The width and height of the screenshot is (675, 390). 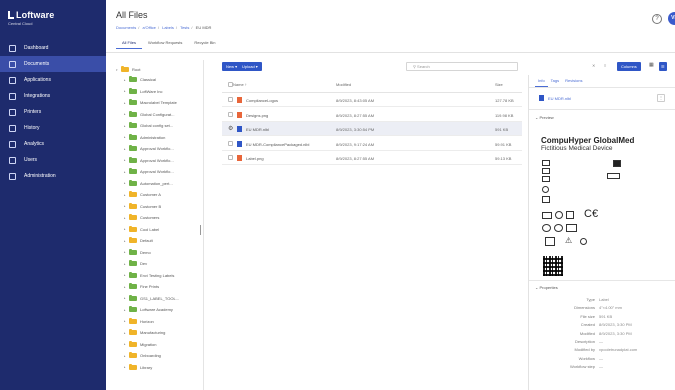 What do you see at coordinates (129, 43) in the screenshot?
I see `tab-all-files: All Files` at bounding box center [129, 43].